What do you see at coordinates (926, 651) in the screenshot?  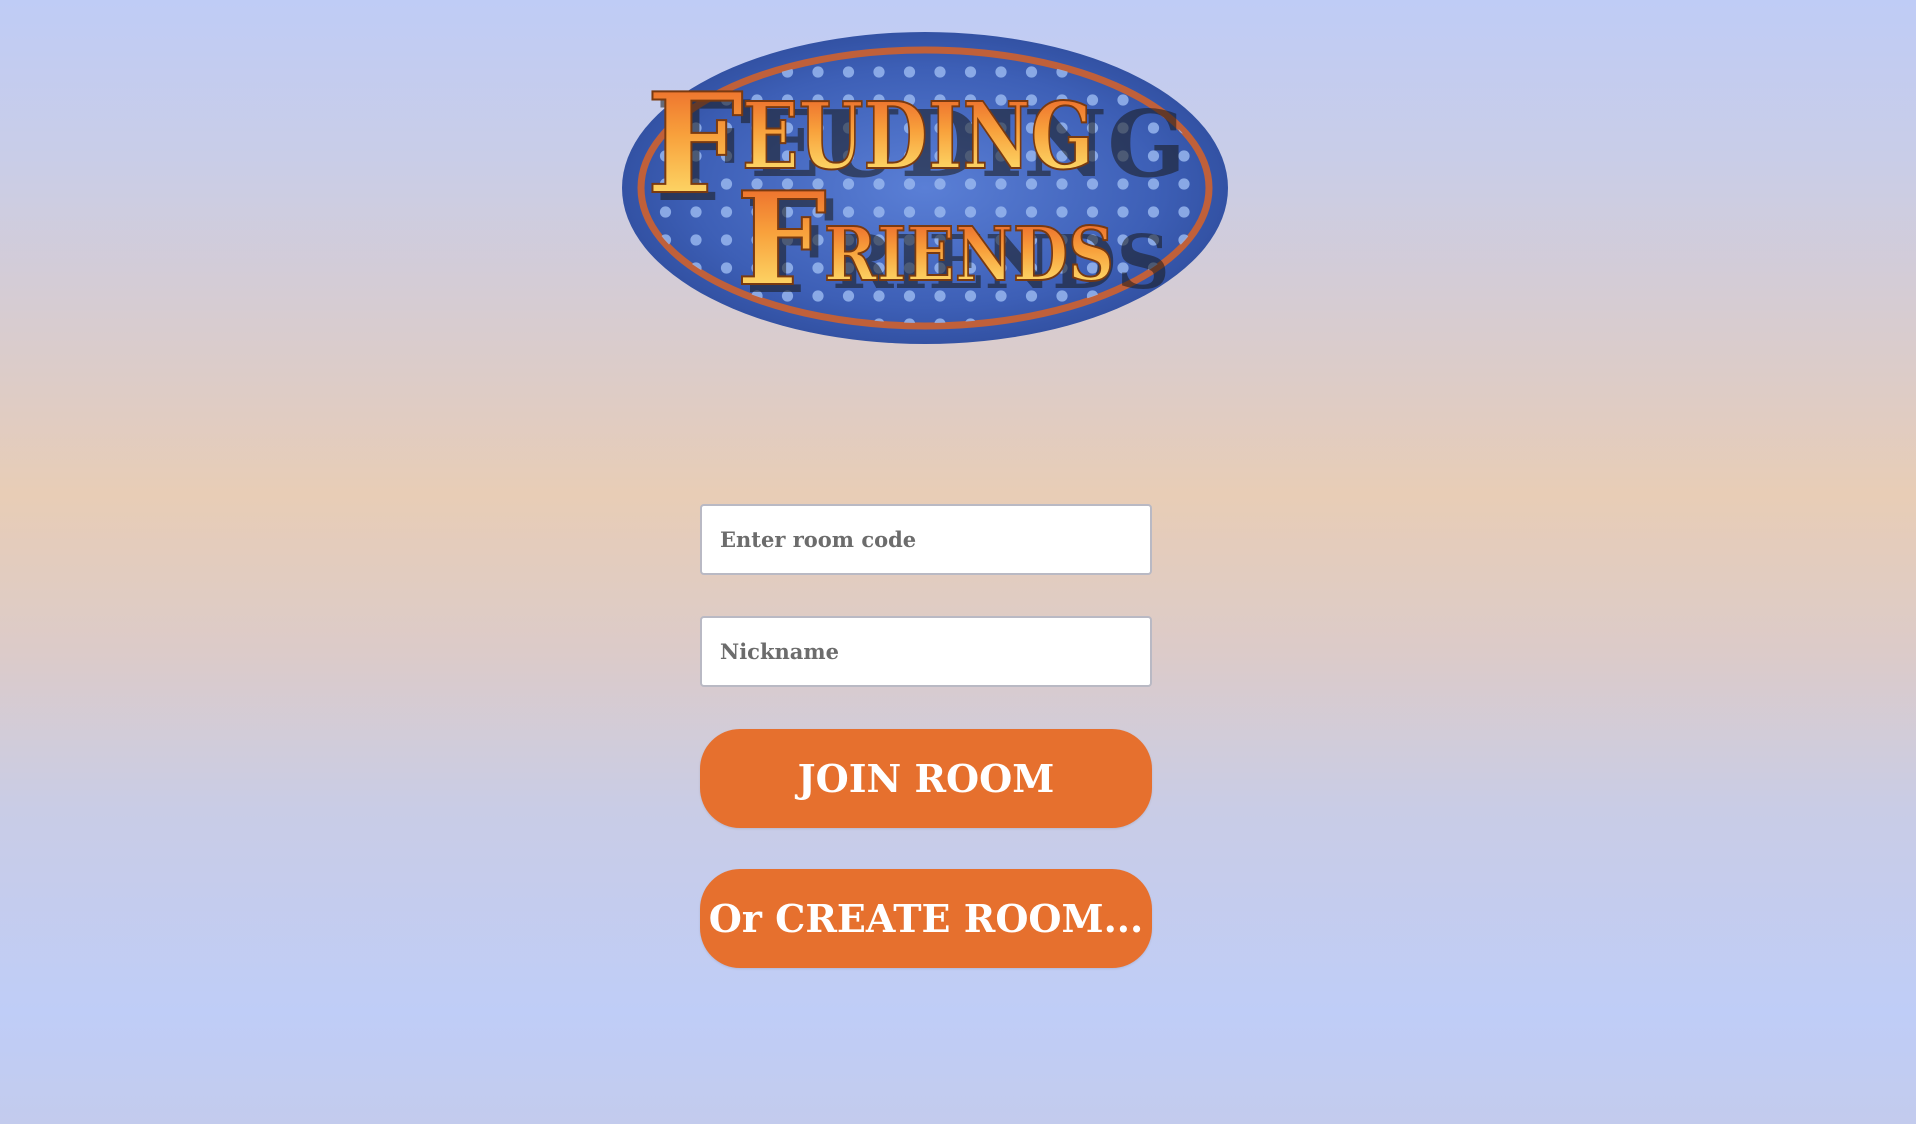 I see `nickname-input` at bounding box center [926, 651].